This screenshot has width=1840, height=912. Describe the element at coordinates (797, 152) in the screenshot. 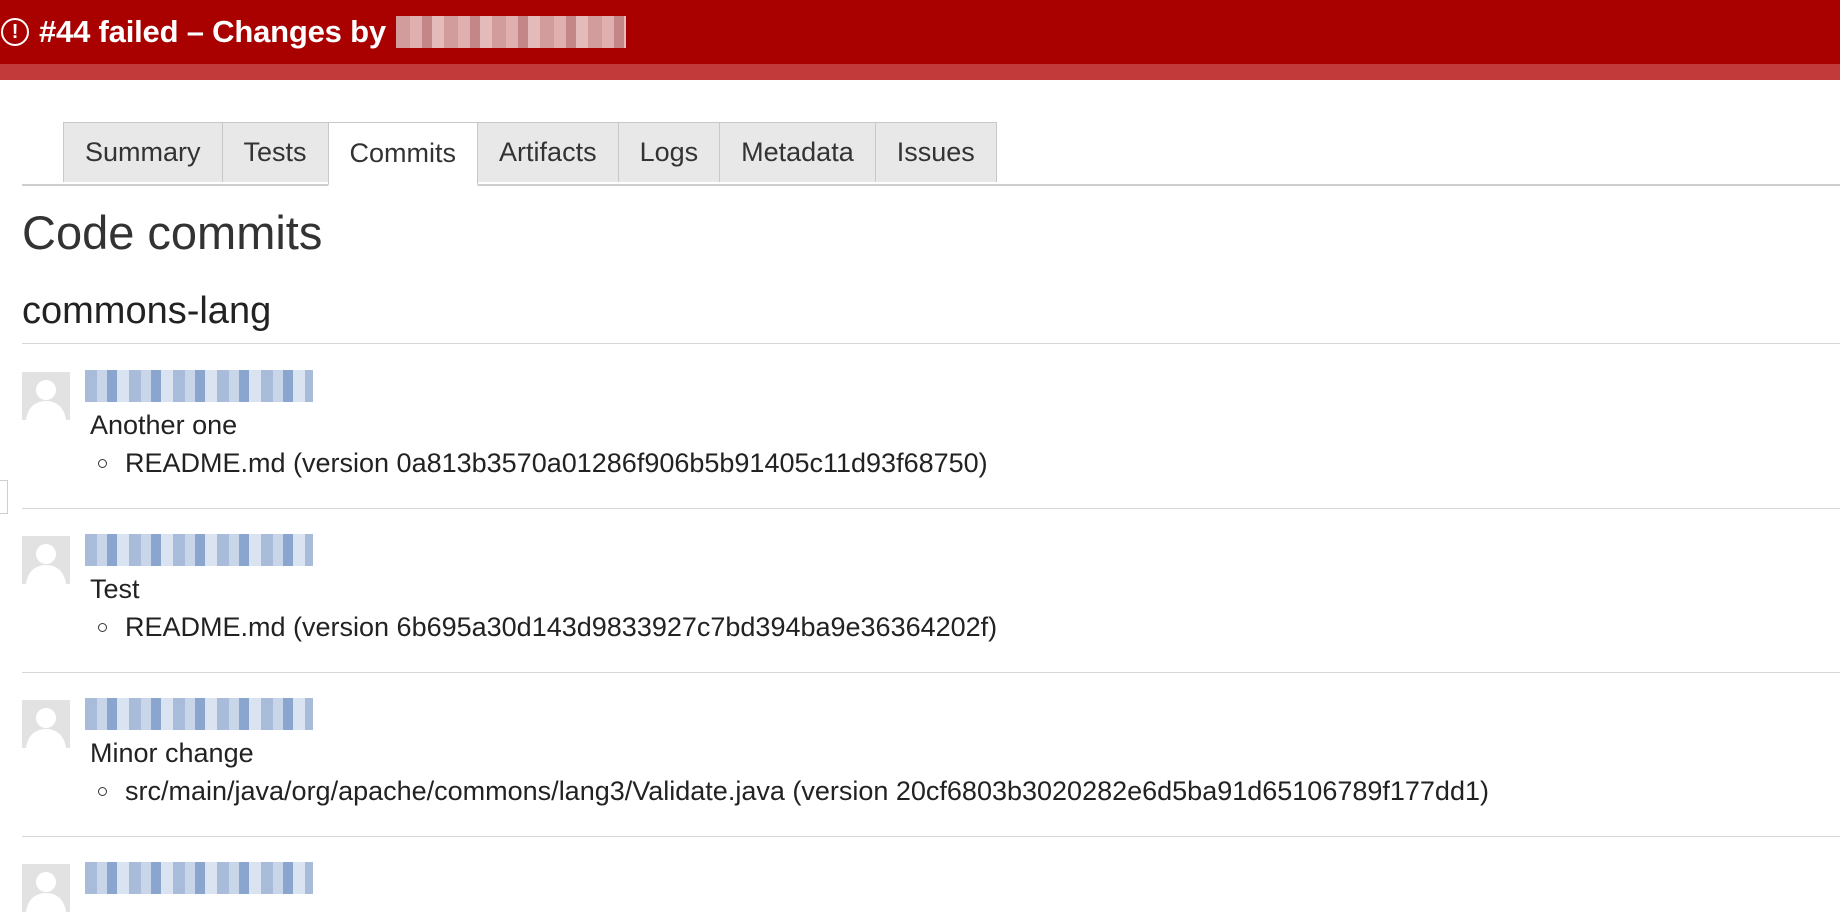

I see `tab-metadata: Metadata` at that location.